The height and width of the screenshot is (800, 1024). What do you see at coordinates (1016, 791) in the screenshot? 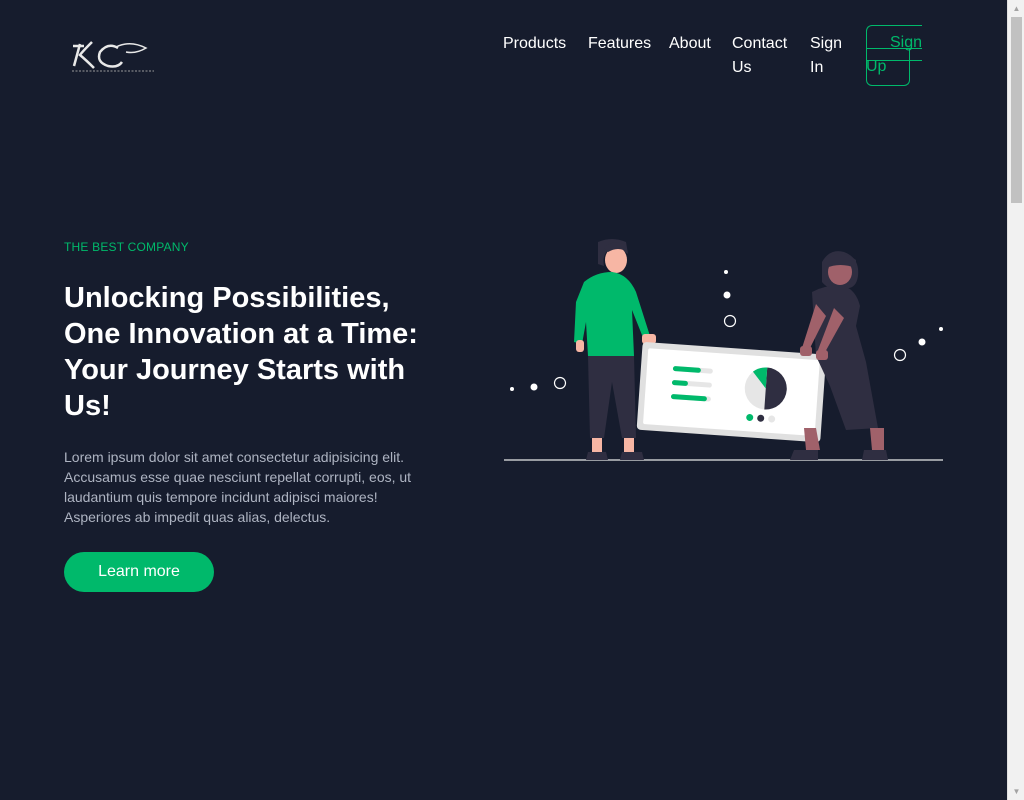
I see `scroll-down-arrow-icon: ▼` at bounding box center [1016, 791].